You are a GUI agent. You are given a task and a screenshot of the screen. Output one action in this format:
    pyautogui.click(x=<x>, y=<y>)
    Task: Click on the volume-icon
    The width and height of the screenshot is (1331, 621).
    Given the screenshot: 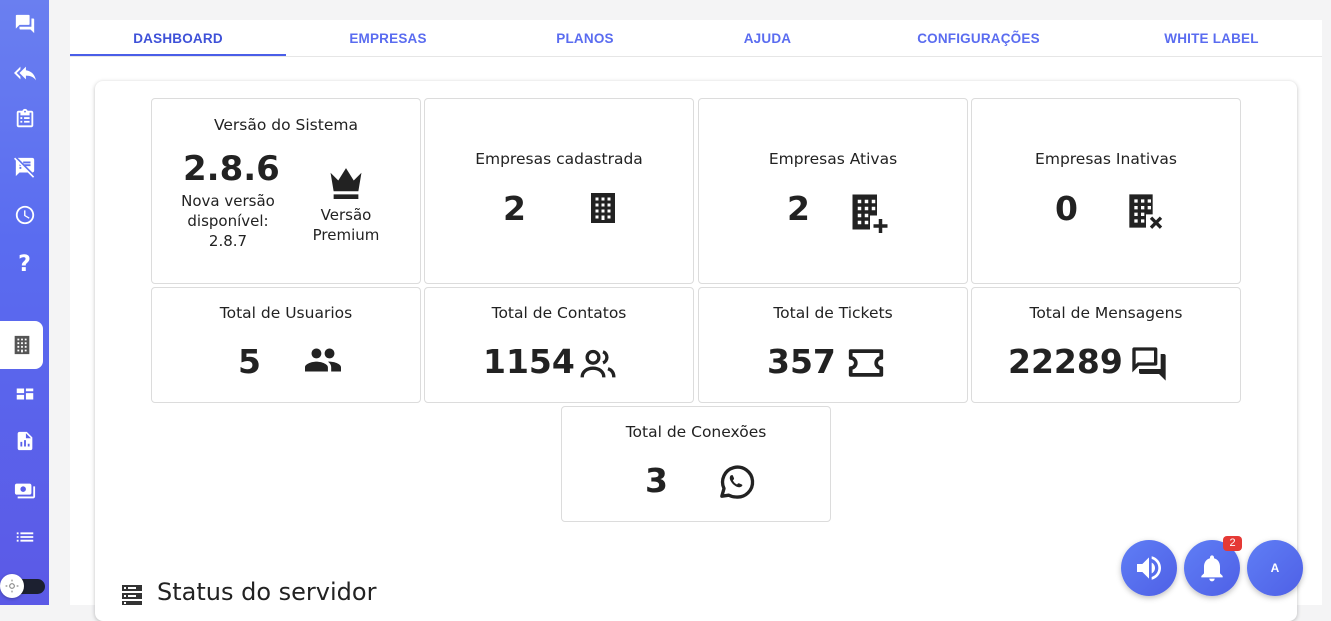 What is the action you would take?
    pyautogui.click(x=1149, y=568)
    